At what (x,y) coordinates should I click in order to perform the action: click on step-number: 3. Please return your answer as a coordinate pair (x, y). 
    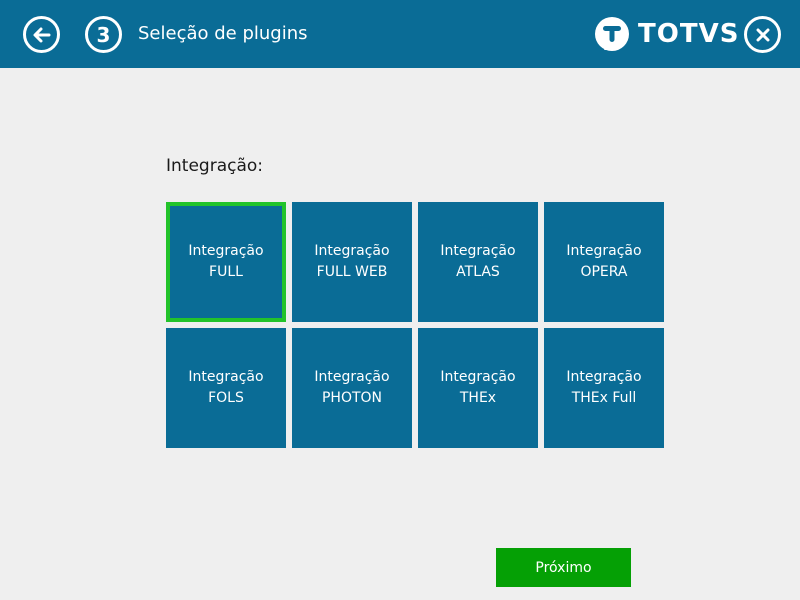
    Looking at the image, I should click on (103, 34).